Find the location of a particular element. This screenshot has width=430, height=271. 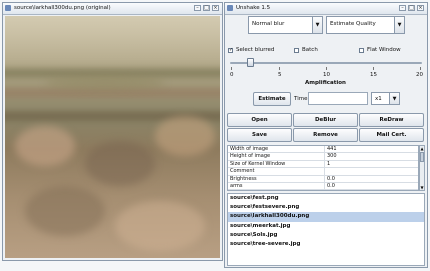

time-label: Time is located at coordinates (301, 99).